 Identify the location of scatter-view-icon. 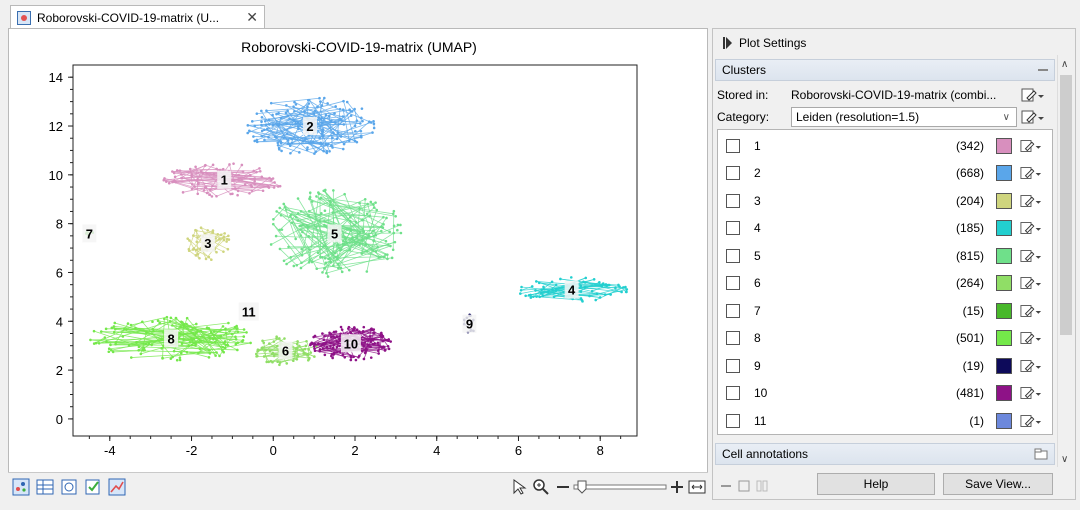
(21, 487).